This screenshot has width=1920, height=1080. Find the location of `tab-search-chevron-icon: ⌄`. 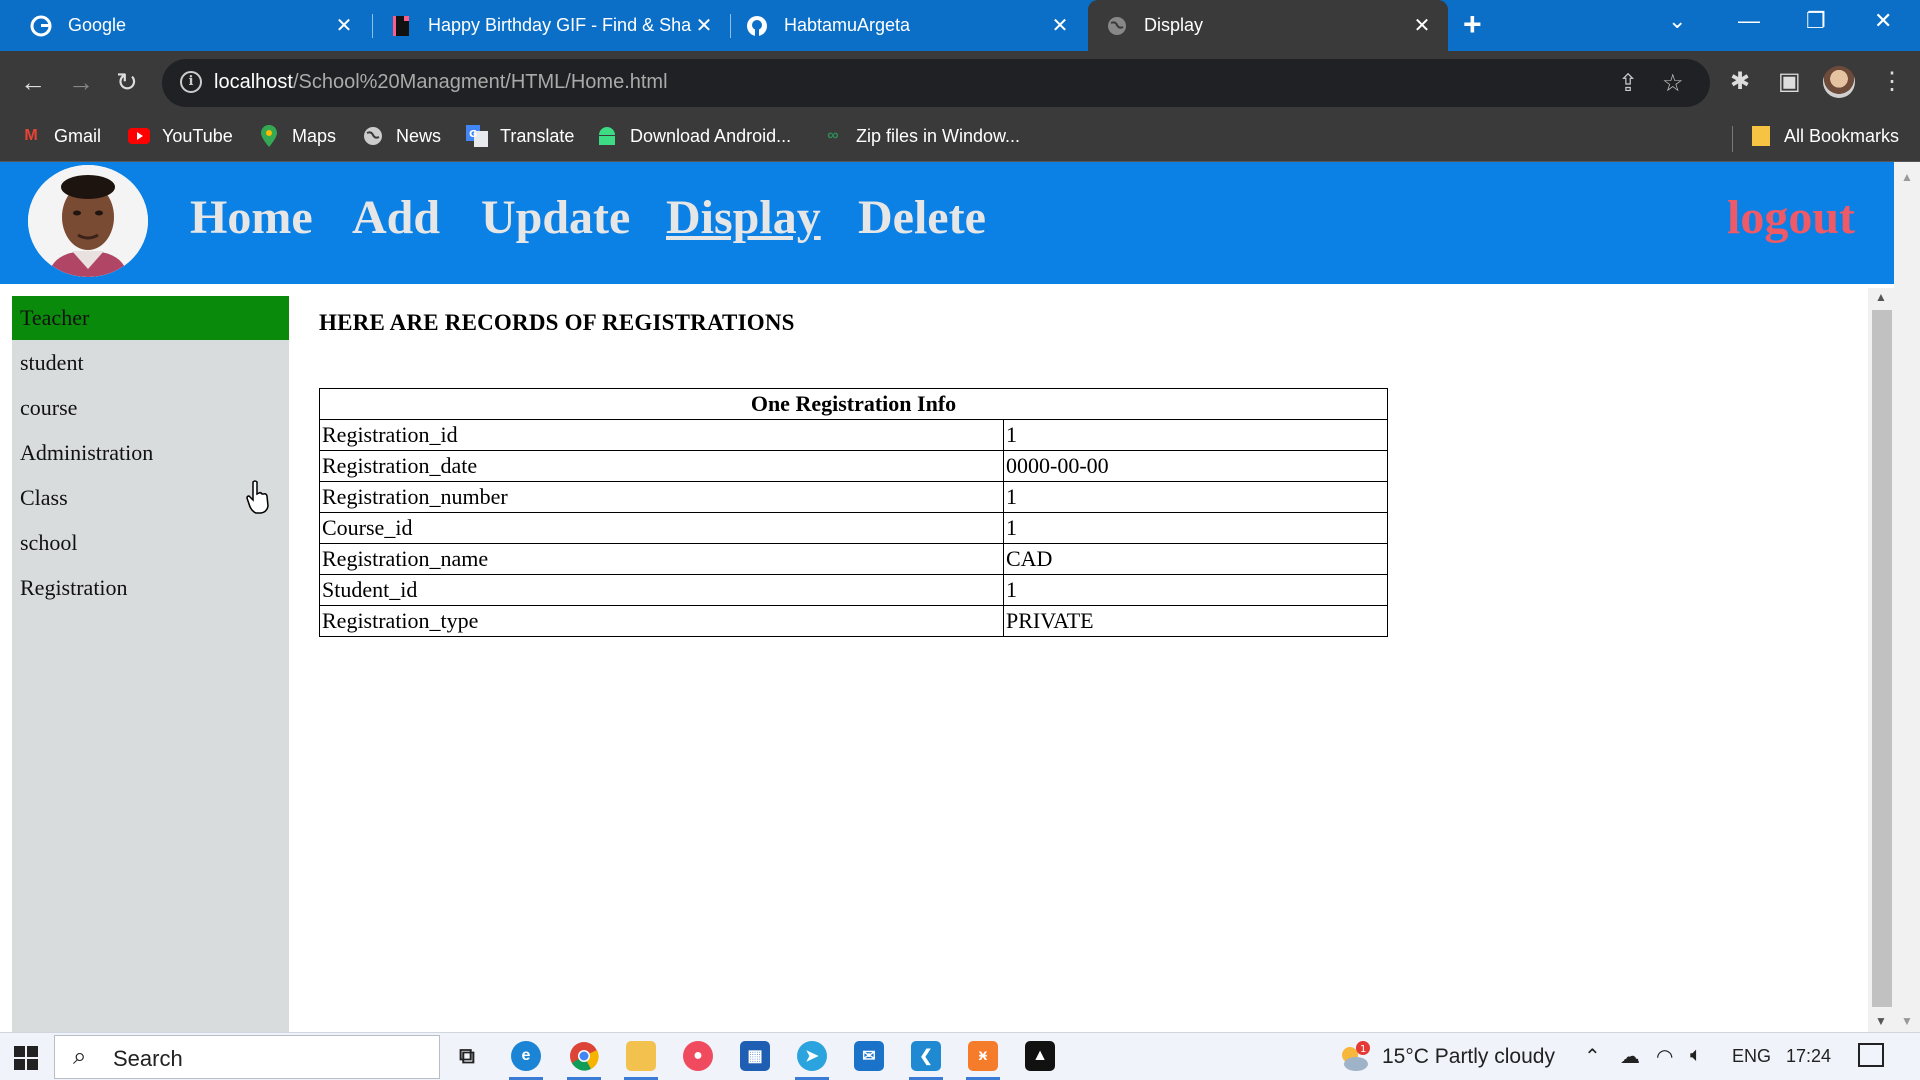

tab-search-chevron-icon: ⌄ is located at coordinates (1677, 21).